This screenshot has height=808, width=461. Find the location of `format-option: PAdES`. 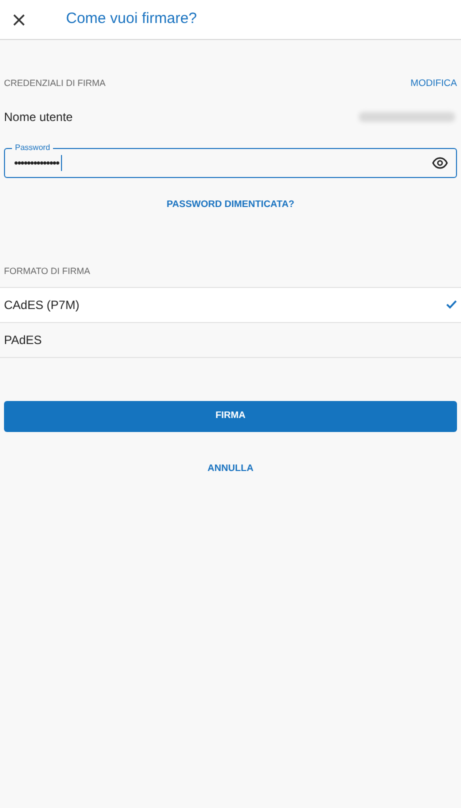

format-option: PAdES is located at coordinates (230, 340).